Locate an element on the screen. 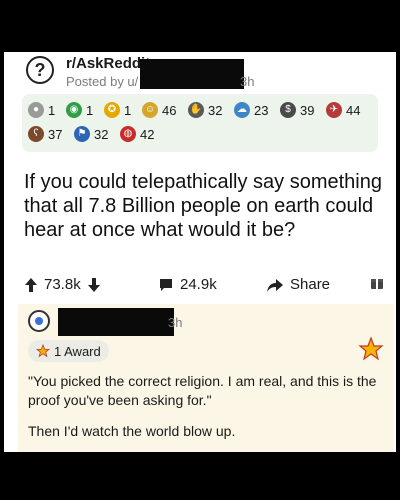 The image size is (400, 500). post-action-bar: 73.8k 24.9k Share is located at coordinates (200, 285).